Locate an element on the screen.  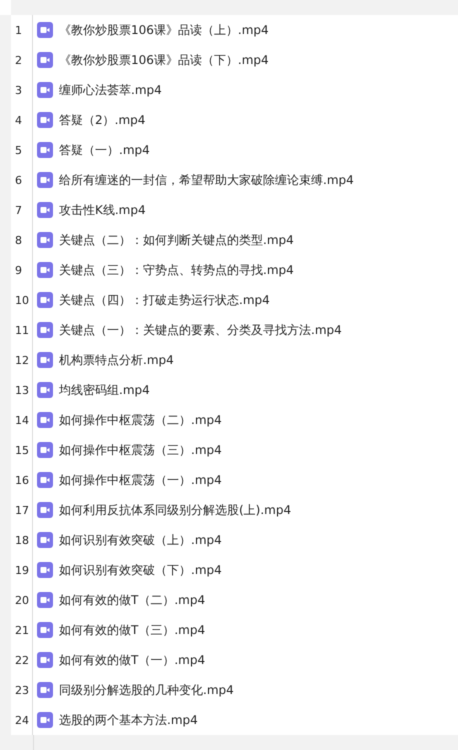
file-name: 给所有缠迷的一封信，希望帮助大家破除缠论束缚.mp4 is located at coordinates (206, 180).